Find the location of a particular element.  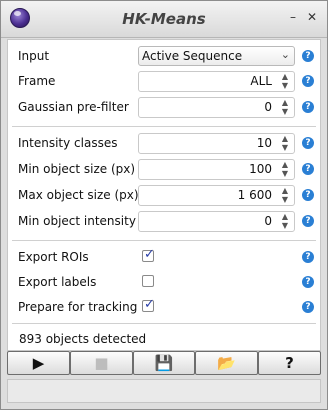

run-button: ▶ is located at coordinates (38, 363).